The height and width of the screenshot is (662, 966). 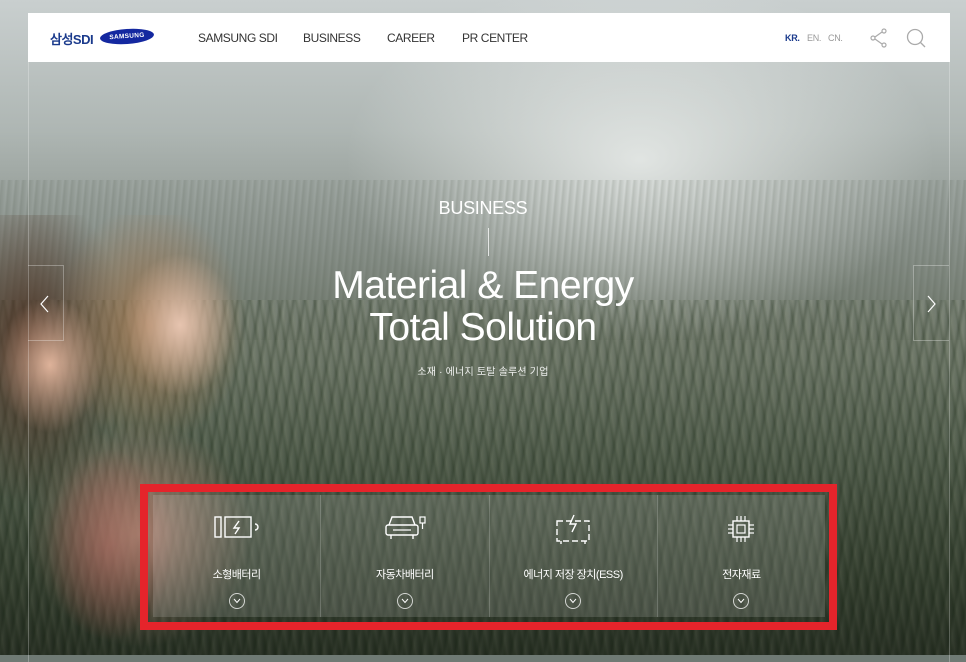 What do you see at coordinates (411, 38) in the screenshot?
I see `nav-item-career: CAREER` at bounding box center [411, 38].